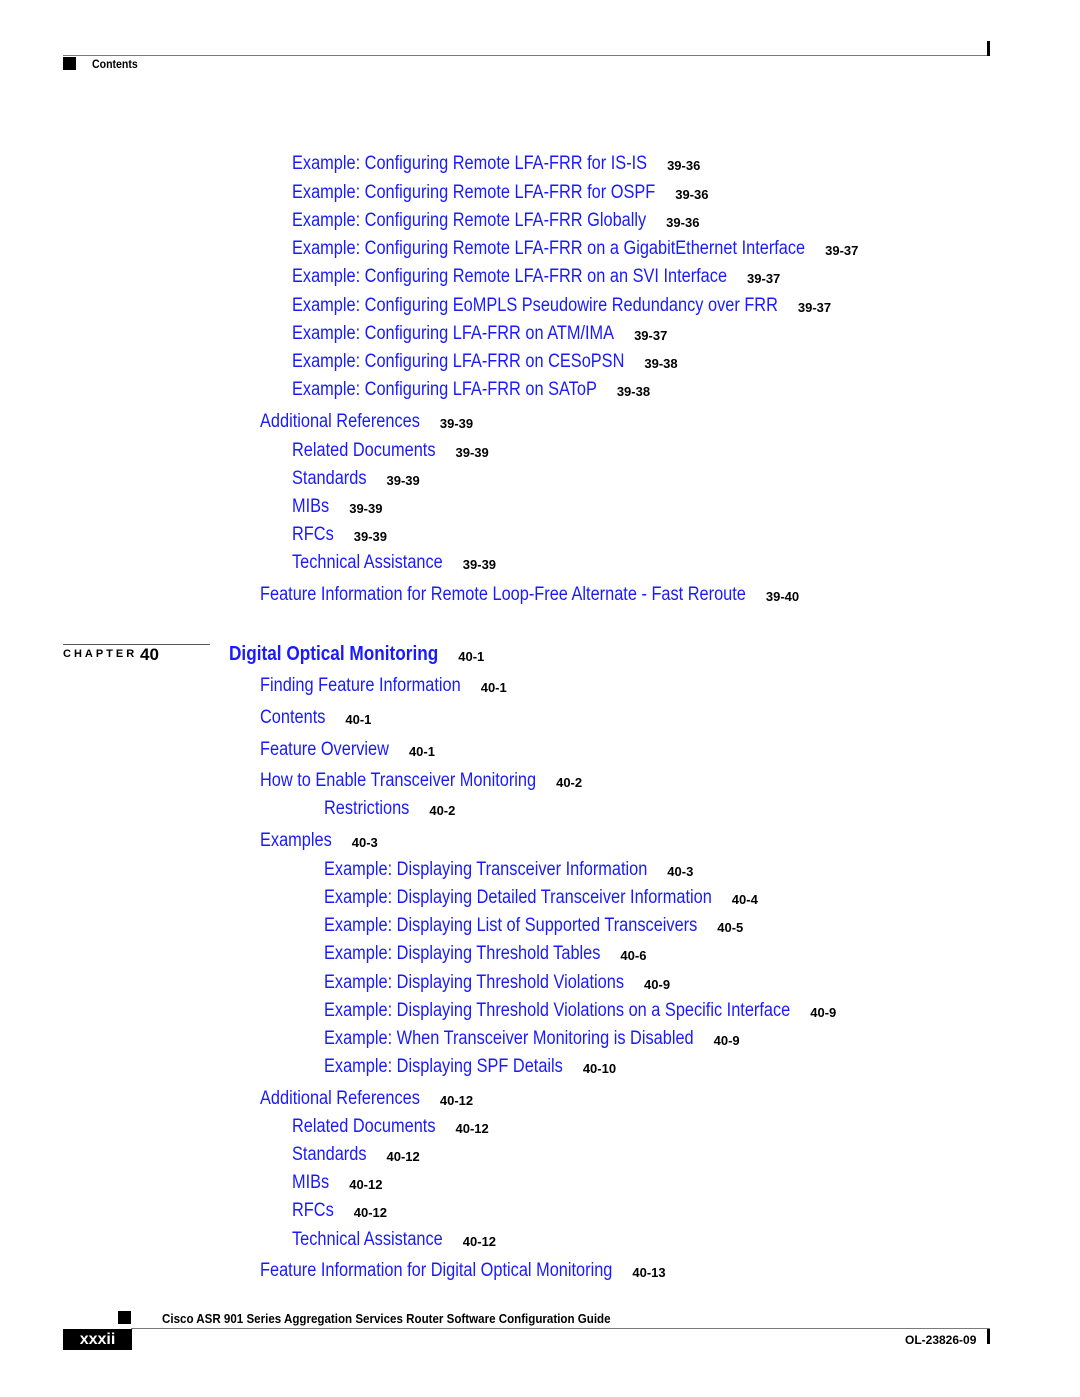 This screenshot has width=1080, height=1397. Describe the element at coordinates (684, 165) in the screenshot. I see `toc-entry-page: 39-36` at that location.